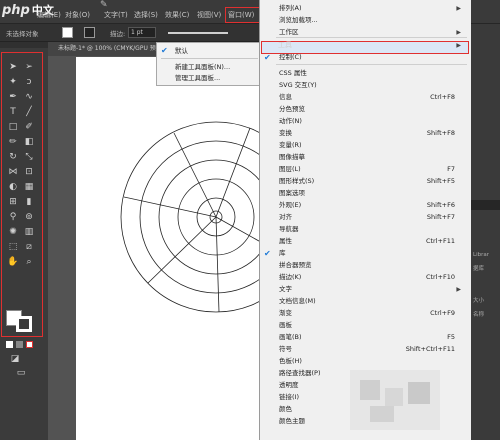  I want to click on stroke-weight-field: 1 pt, so click(142, 32).